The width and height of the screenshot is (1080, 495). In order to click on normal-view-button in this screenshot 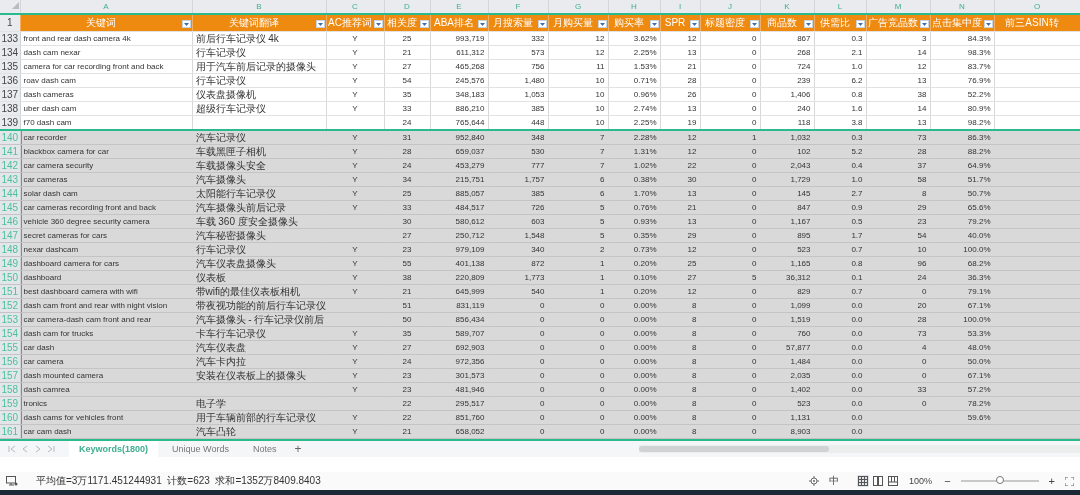, I will do `click(863, 481)`.